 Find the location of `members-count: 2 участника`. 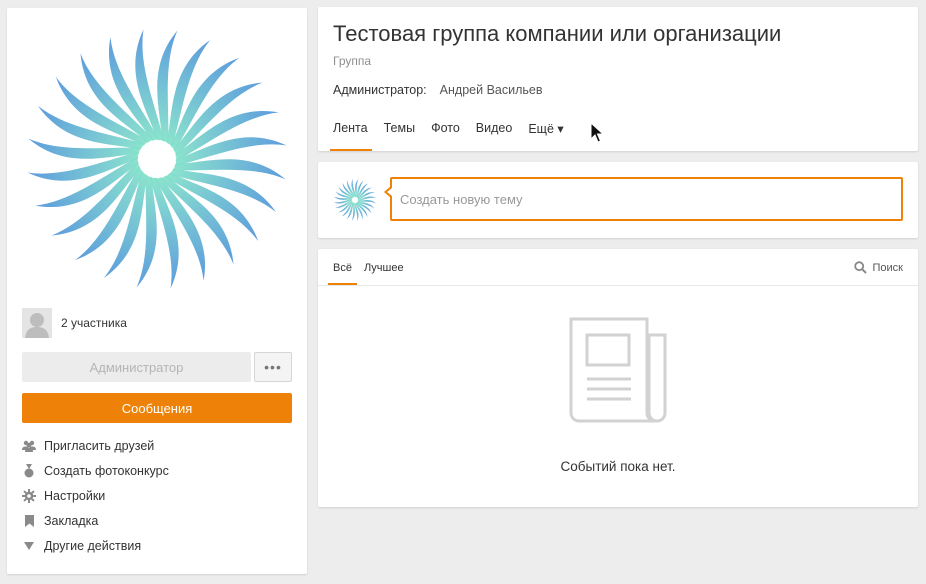

members-count: 2 участника is located at coordinates (94, 323).